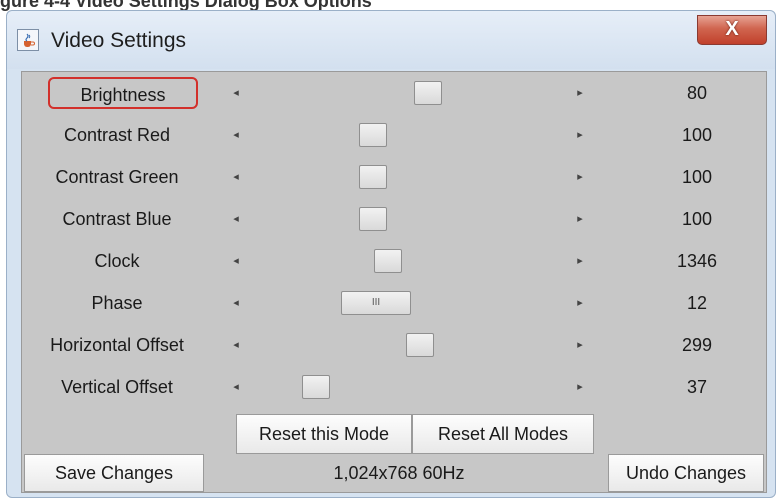  What do you see at coordinates (114, 473) in the screenshot?
I see `save-changes-button: Save Changes` at bounding box center [114, 473].